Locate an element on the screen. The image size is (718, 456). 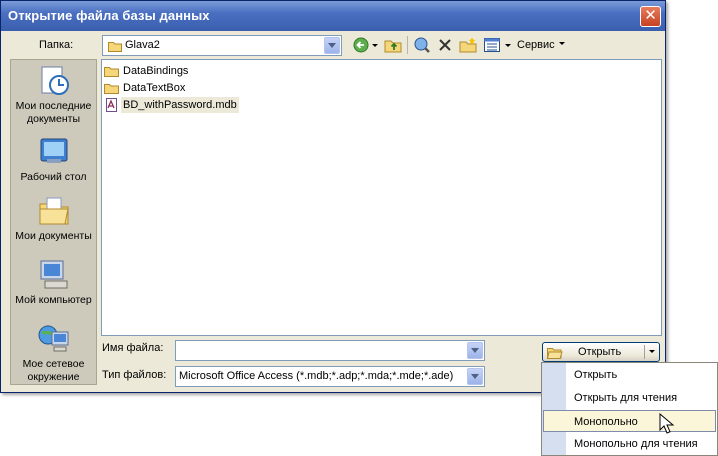
open-dropdown-arrow-icon is located at coordinates (652, 352).